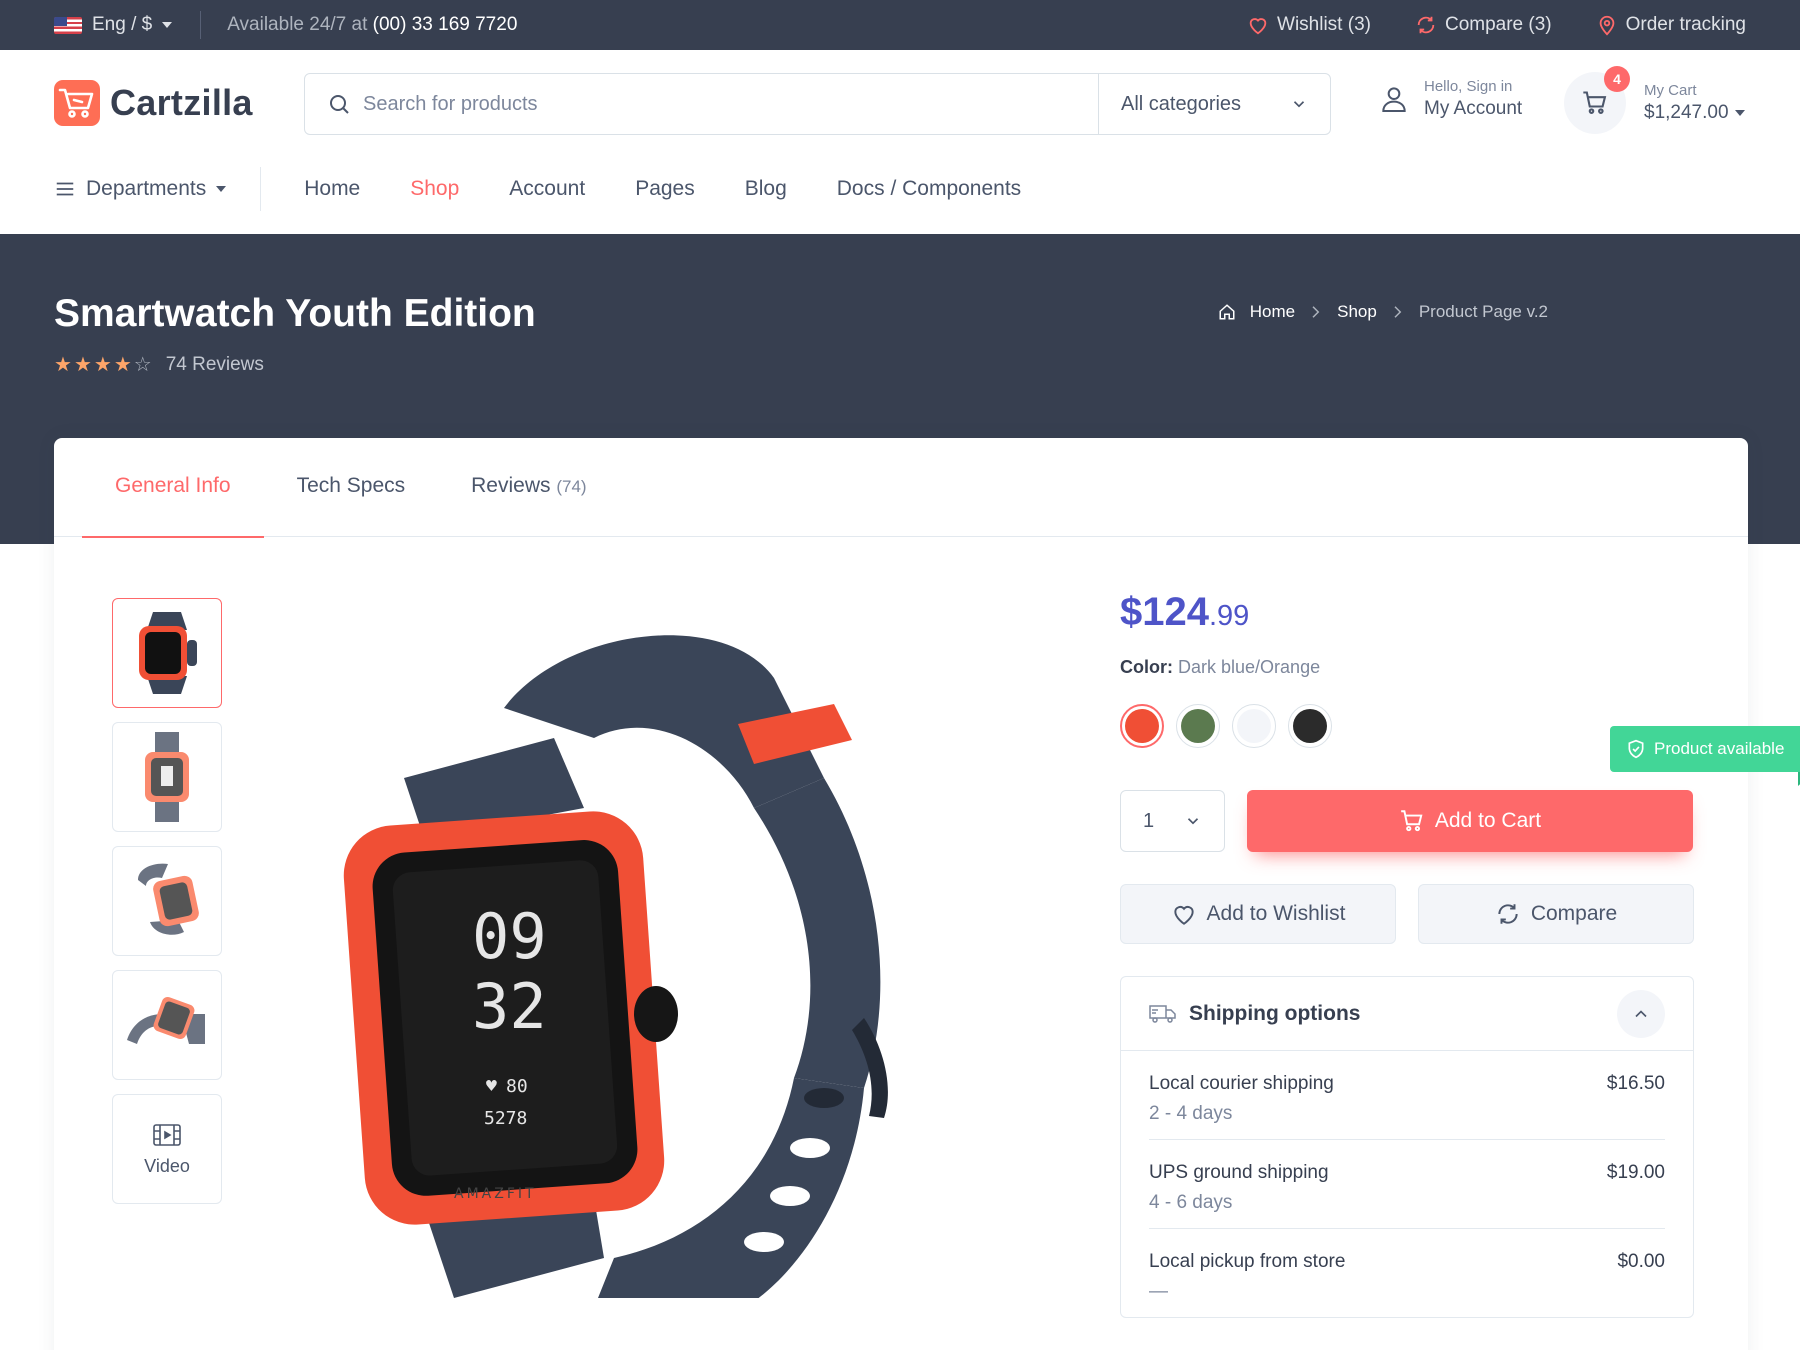 The image size is (1800, 1350). What do you see at coordinates (1483, 311) in the screenshot?
I see `breadcrumb-current: Product Page v.2` at bounding box center [1483, 311].